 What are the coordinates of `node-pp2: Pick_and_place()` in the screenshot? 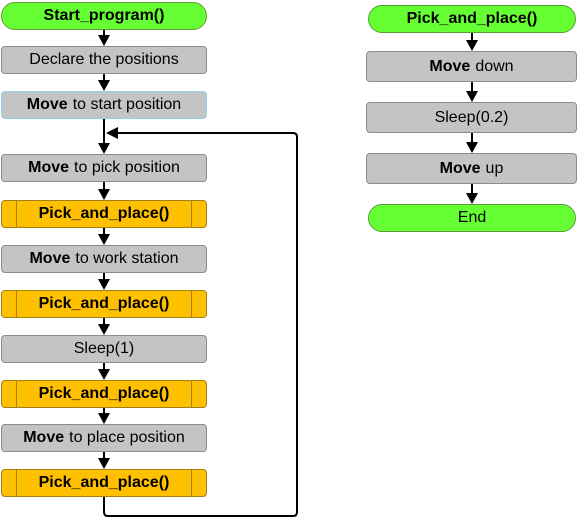 It's located at (104, 304).